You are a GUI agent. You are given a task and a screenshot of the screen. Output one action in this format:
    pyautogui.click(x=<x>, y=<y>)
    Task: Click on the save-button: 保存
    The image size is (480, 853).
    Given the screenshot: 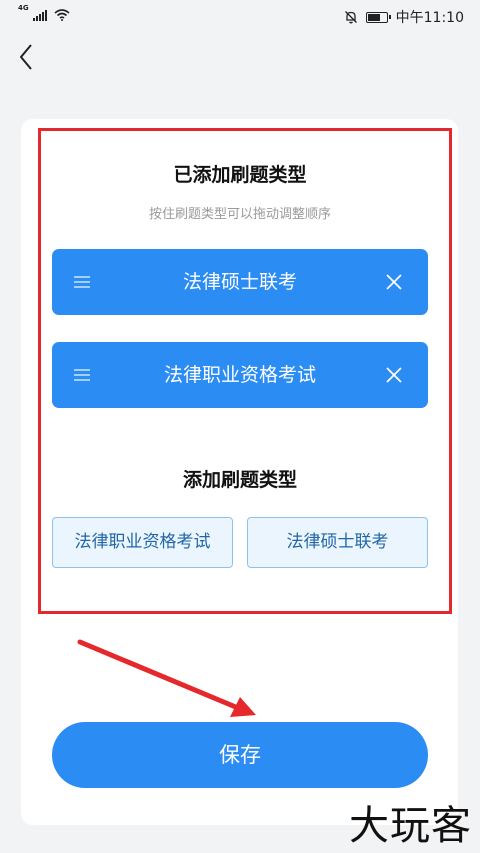 What is the action you would take?
    pyautogui.click(x=240, y=755)
    